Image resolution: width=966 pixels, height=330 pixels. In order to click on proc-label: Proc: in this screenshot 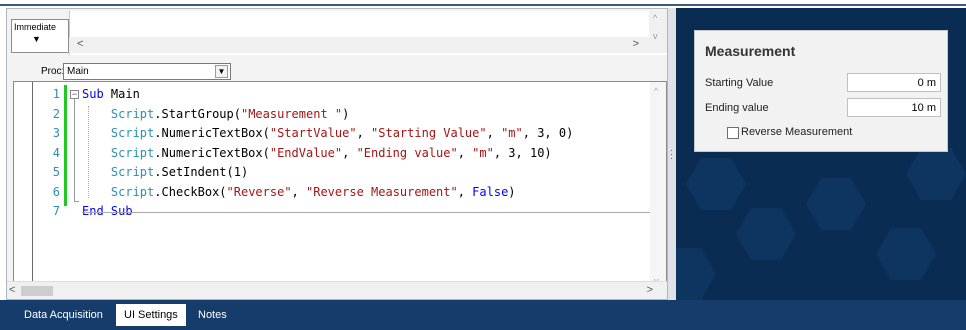, I will do `click(53, 71)`.